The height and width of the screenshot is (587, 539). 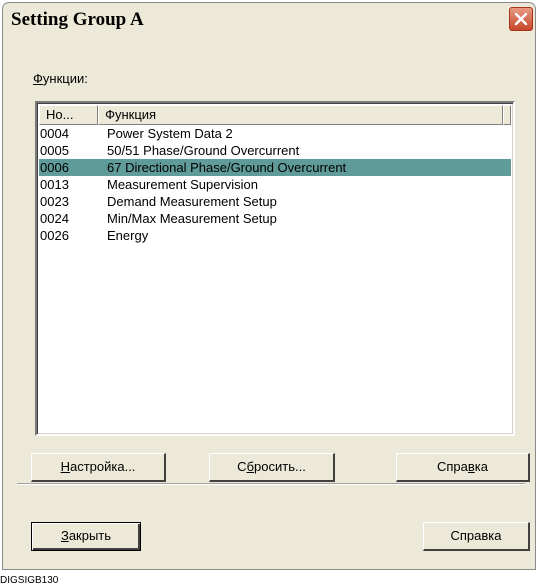 I want to click on help-button-top: Справка, so click(x=463, y=467).